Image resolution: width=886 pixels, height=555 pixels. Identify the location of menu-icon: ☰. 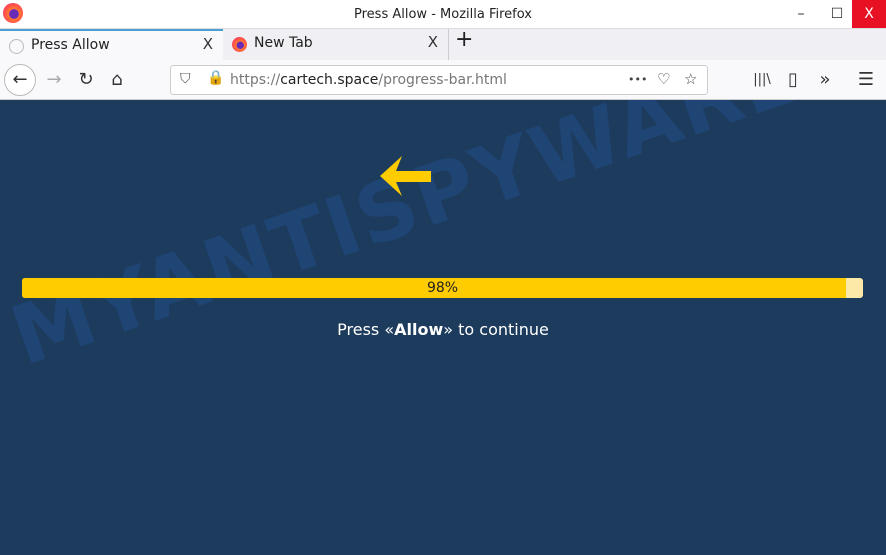
(866, 80).